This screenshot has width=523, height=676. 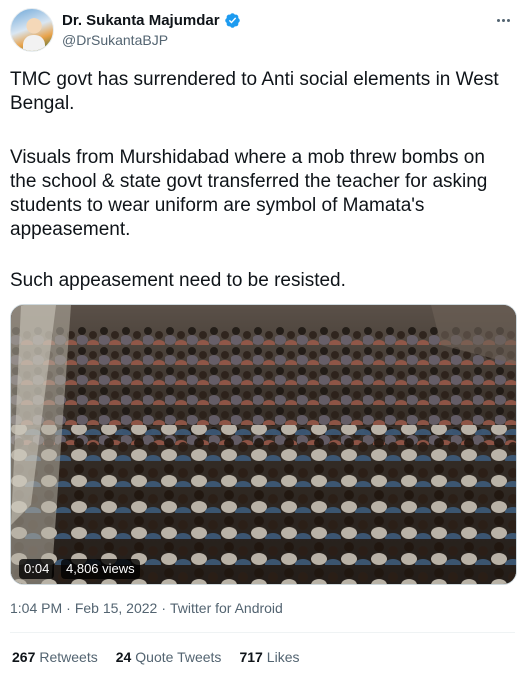 I want to click on avatar, so click(x=32, y=30).